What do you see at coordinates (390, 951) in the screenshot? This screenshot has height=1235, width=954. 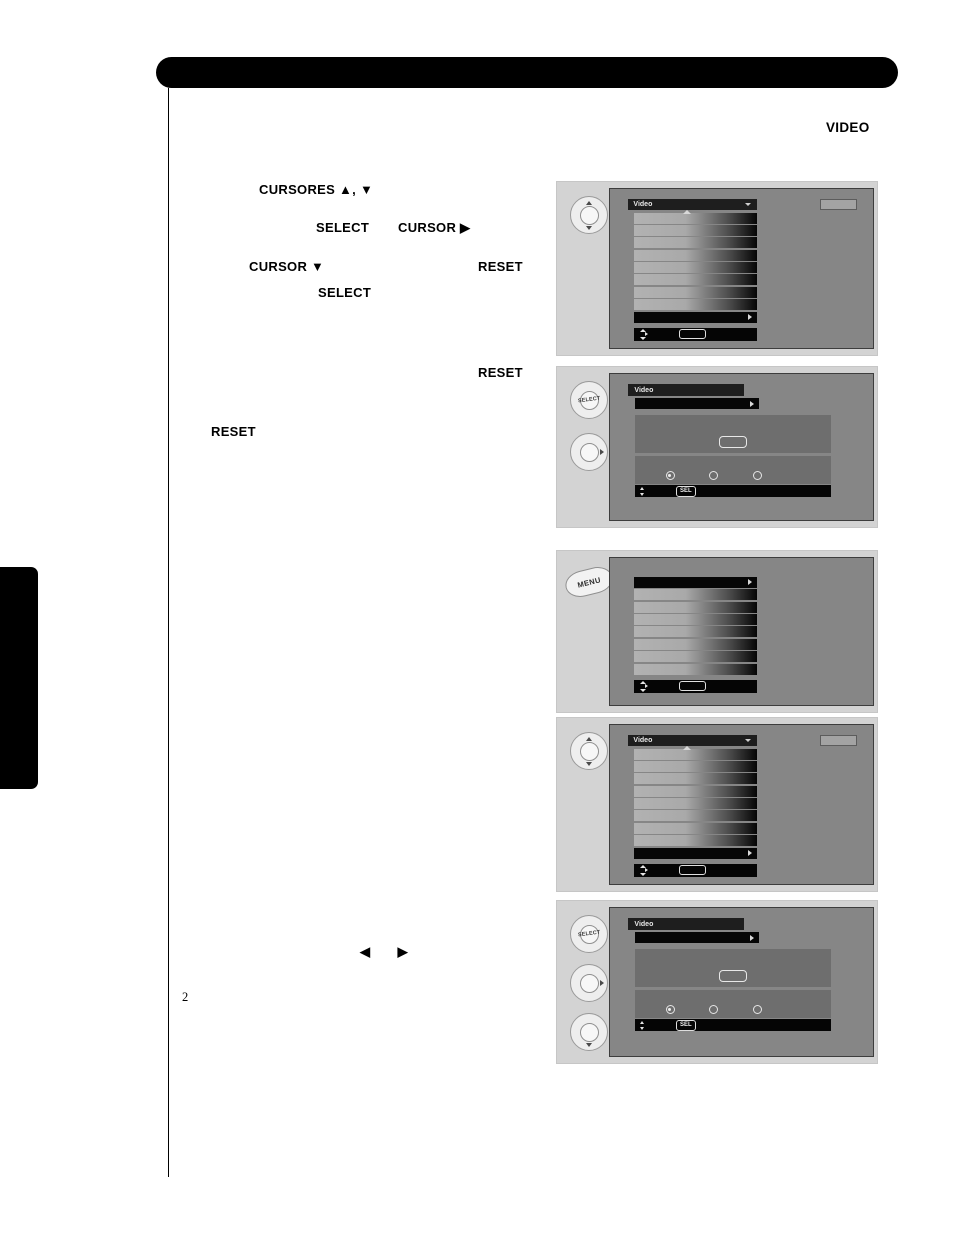 I see `label-left-right-arrows: ◀ ▶` at bounding box center [390, 951].